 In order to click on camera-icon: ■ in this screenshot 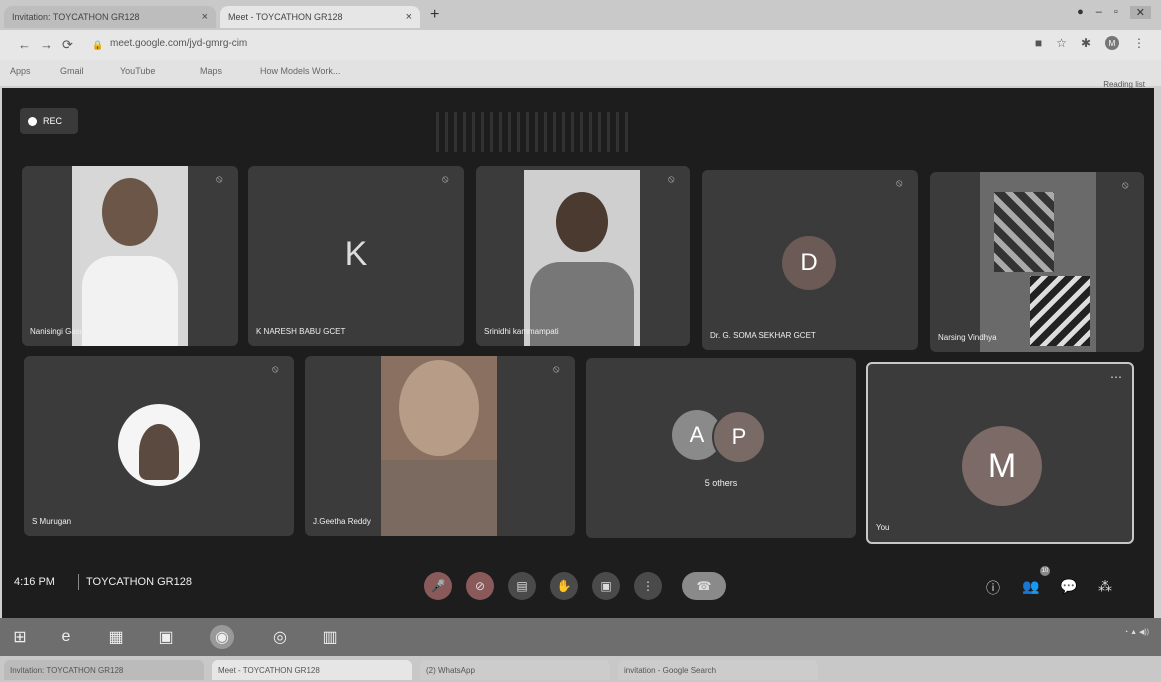, I will do `click(1038, 43)`.